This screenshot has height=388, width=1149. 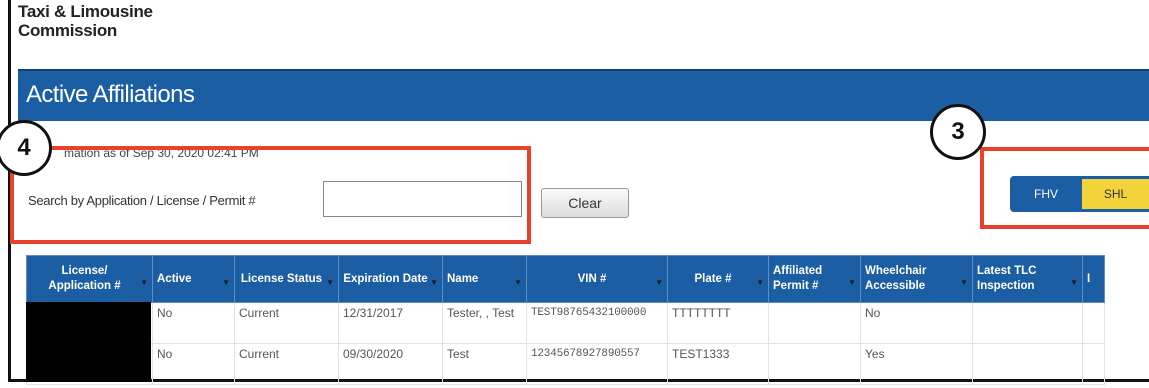 What do you see at coordinates (89, 279) in the screenshot?
I see `col-header-license: License/ Application # ▼` at bounding box center [89, 279].